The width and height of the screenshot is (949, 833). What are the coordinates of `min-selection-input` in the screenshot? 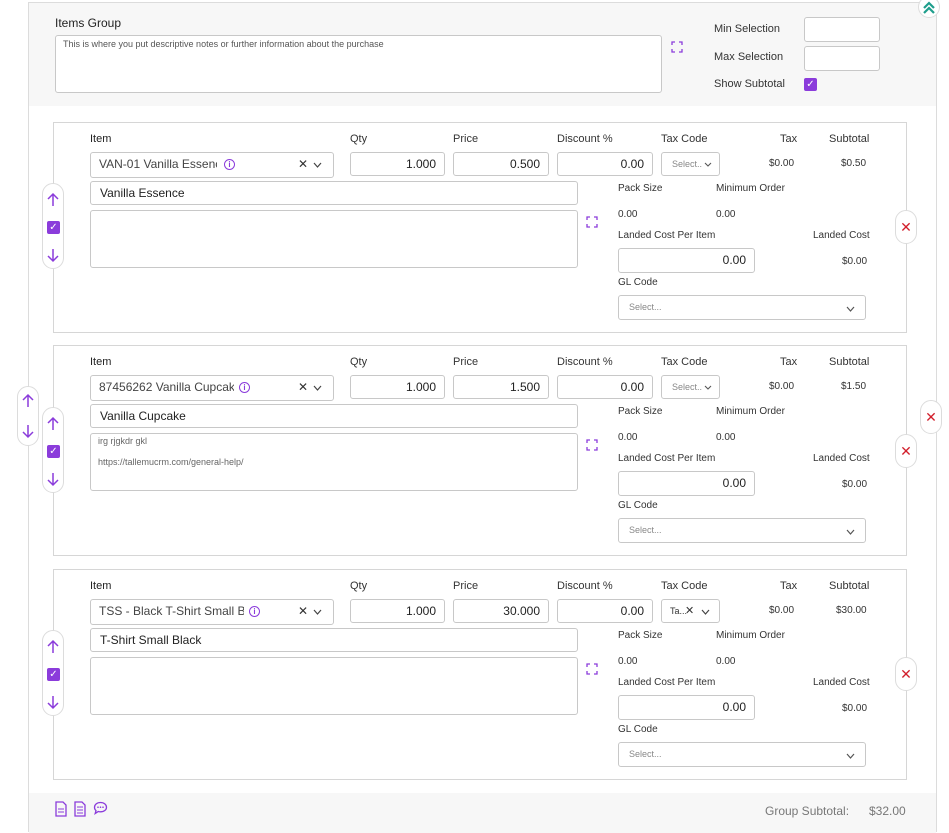 It's located at (842, 29).